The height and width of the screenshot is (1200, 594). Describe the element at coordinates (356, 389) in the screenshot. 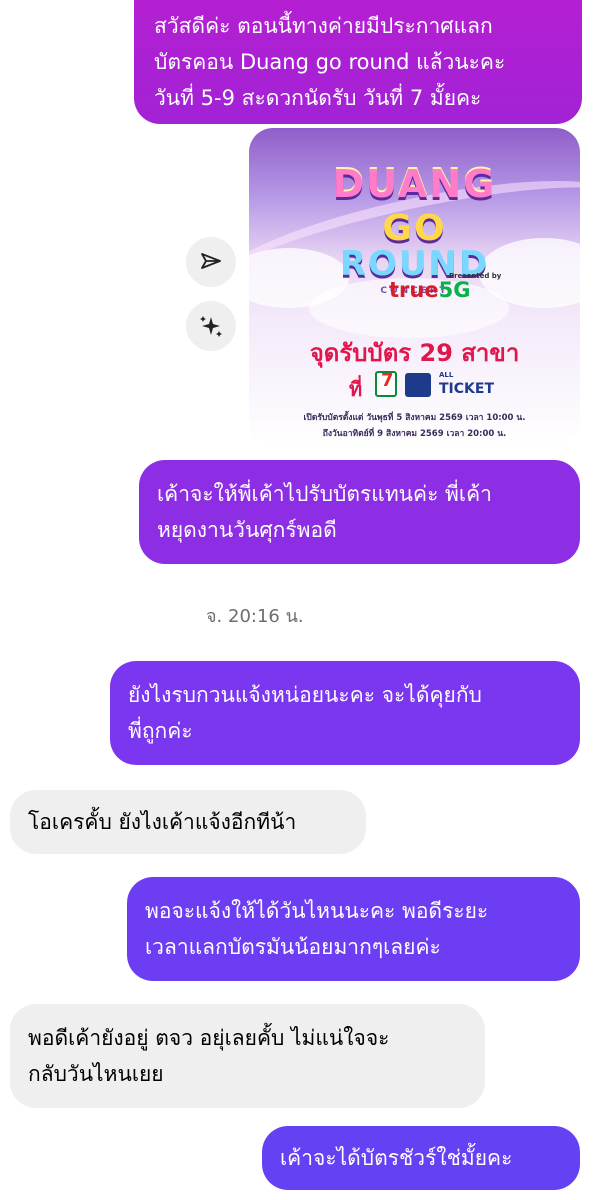

I see `poster-at-label: ที่` at that location.